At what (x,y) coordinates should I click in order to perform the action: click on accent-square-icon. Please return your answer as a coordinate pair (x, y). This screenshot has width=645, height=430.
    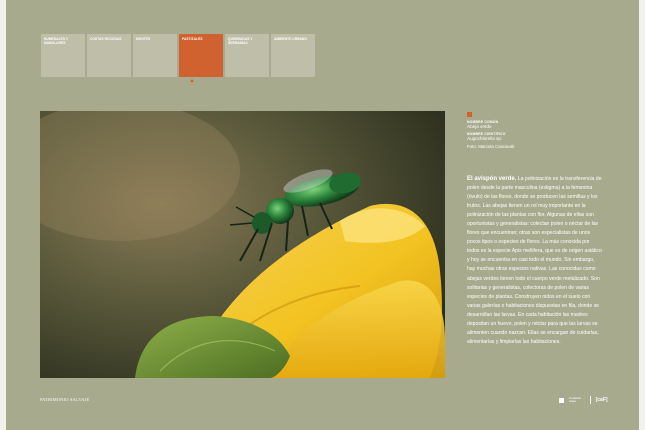
    Looking at the image, I should click on (469, 114).